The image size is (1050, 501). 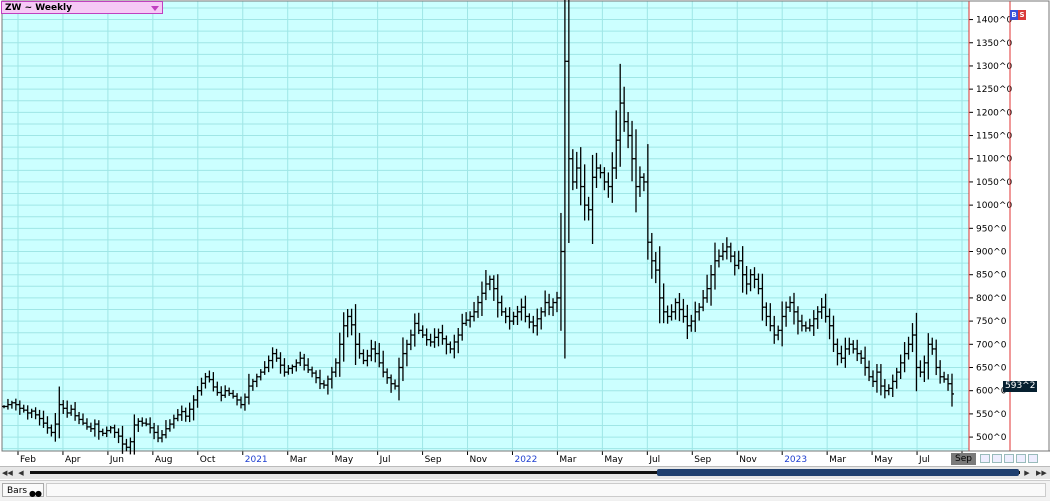 What do you see at coordinates (1033, 458) in the screenshot?
I see `tool-fit-icon` at bounding box center [1033, 458].